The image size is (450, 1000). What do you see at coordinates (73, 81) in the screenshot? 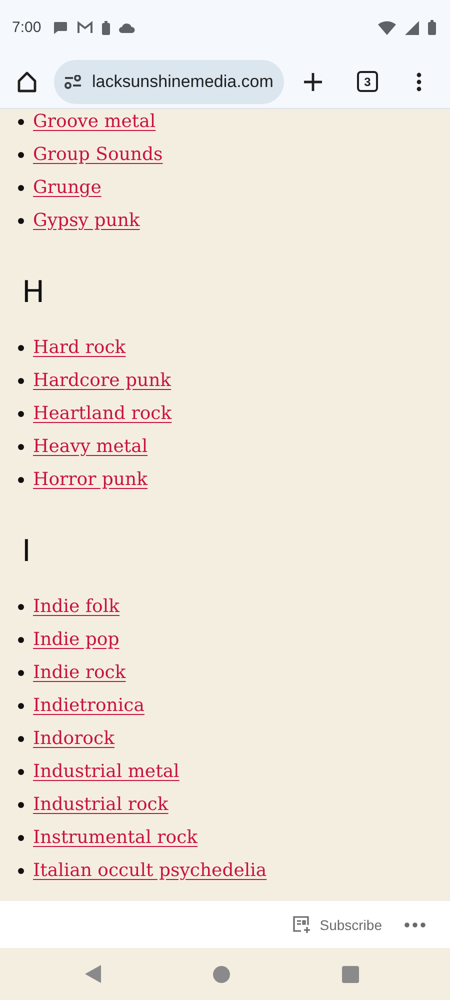
I see `site-settings-icon` at bounding box center [73, 81].